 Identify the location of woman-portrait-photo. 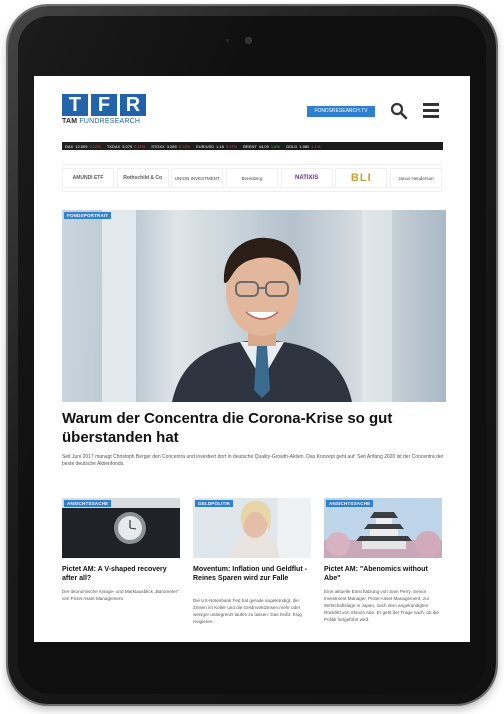
(252, 528).